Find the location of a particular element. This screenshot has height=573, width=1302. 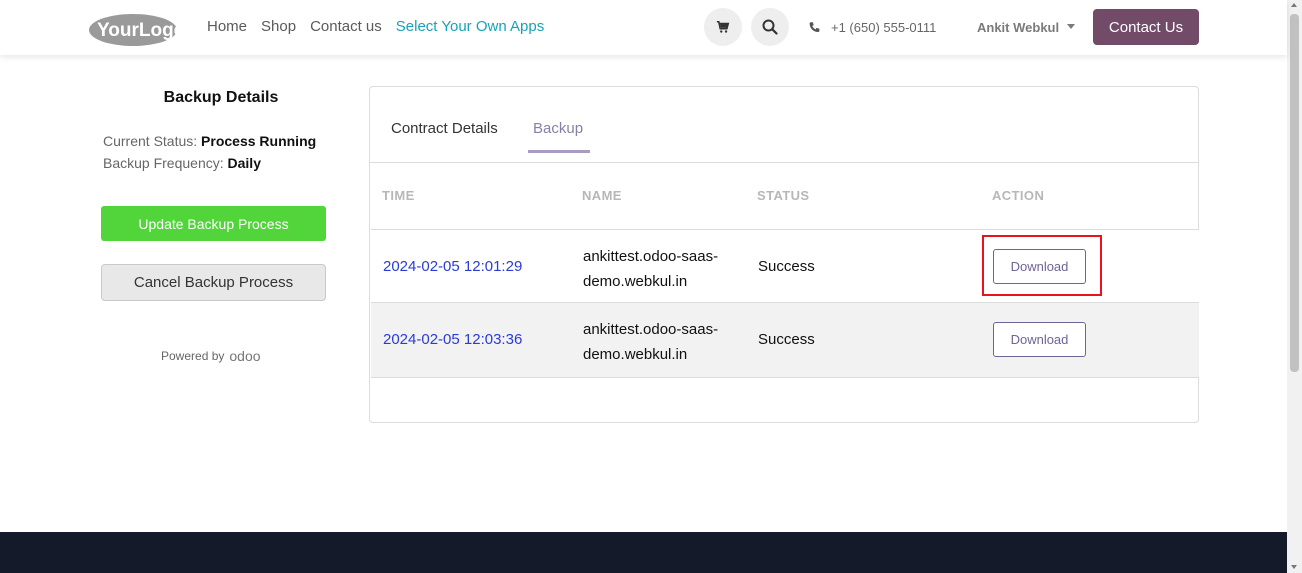

row-time: 2024-02-05 12:01:29 is located at coordinates (453, 266).